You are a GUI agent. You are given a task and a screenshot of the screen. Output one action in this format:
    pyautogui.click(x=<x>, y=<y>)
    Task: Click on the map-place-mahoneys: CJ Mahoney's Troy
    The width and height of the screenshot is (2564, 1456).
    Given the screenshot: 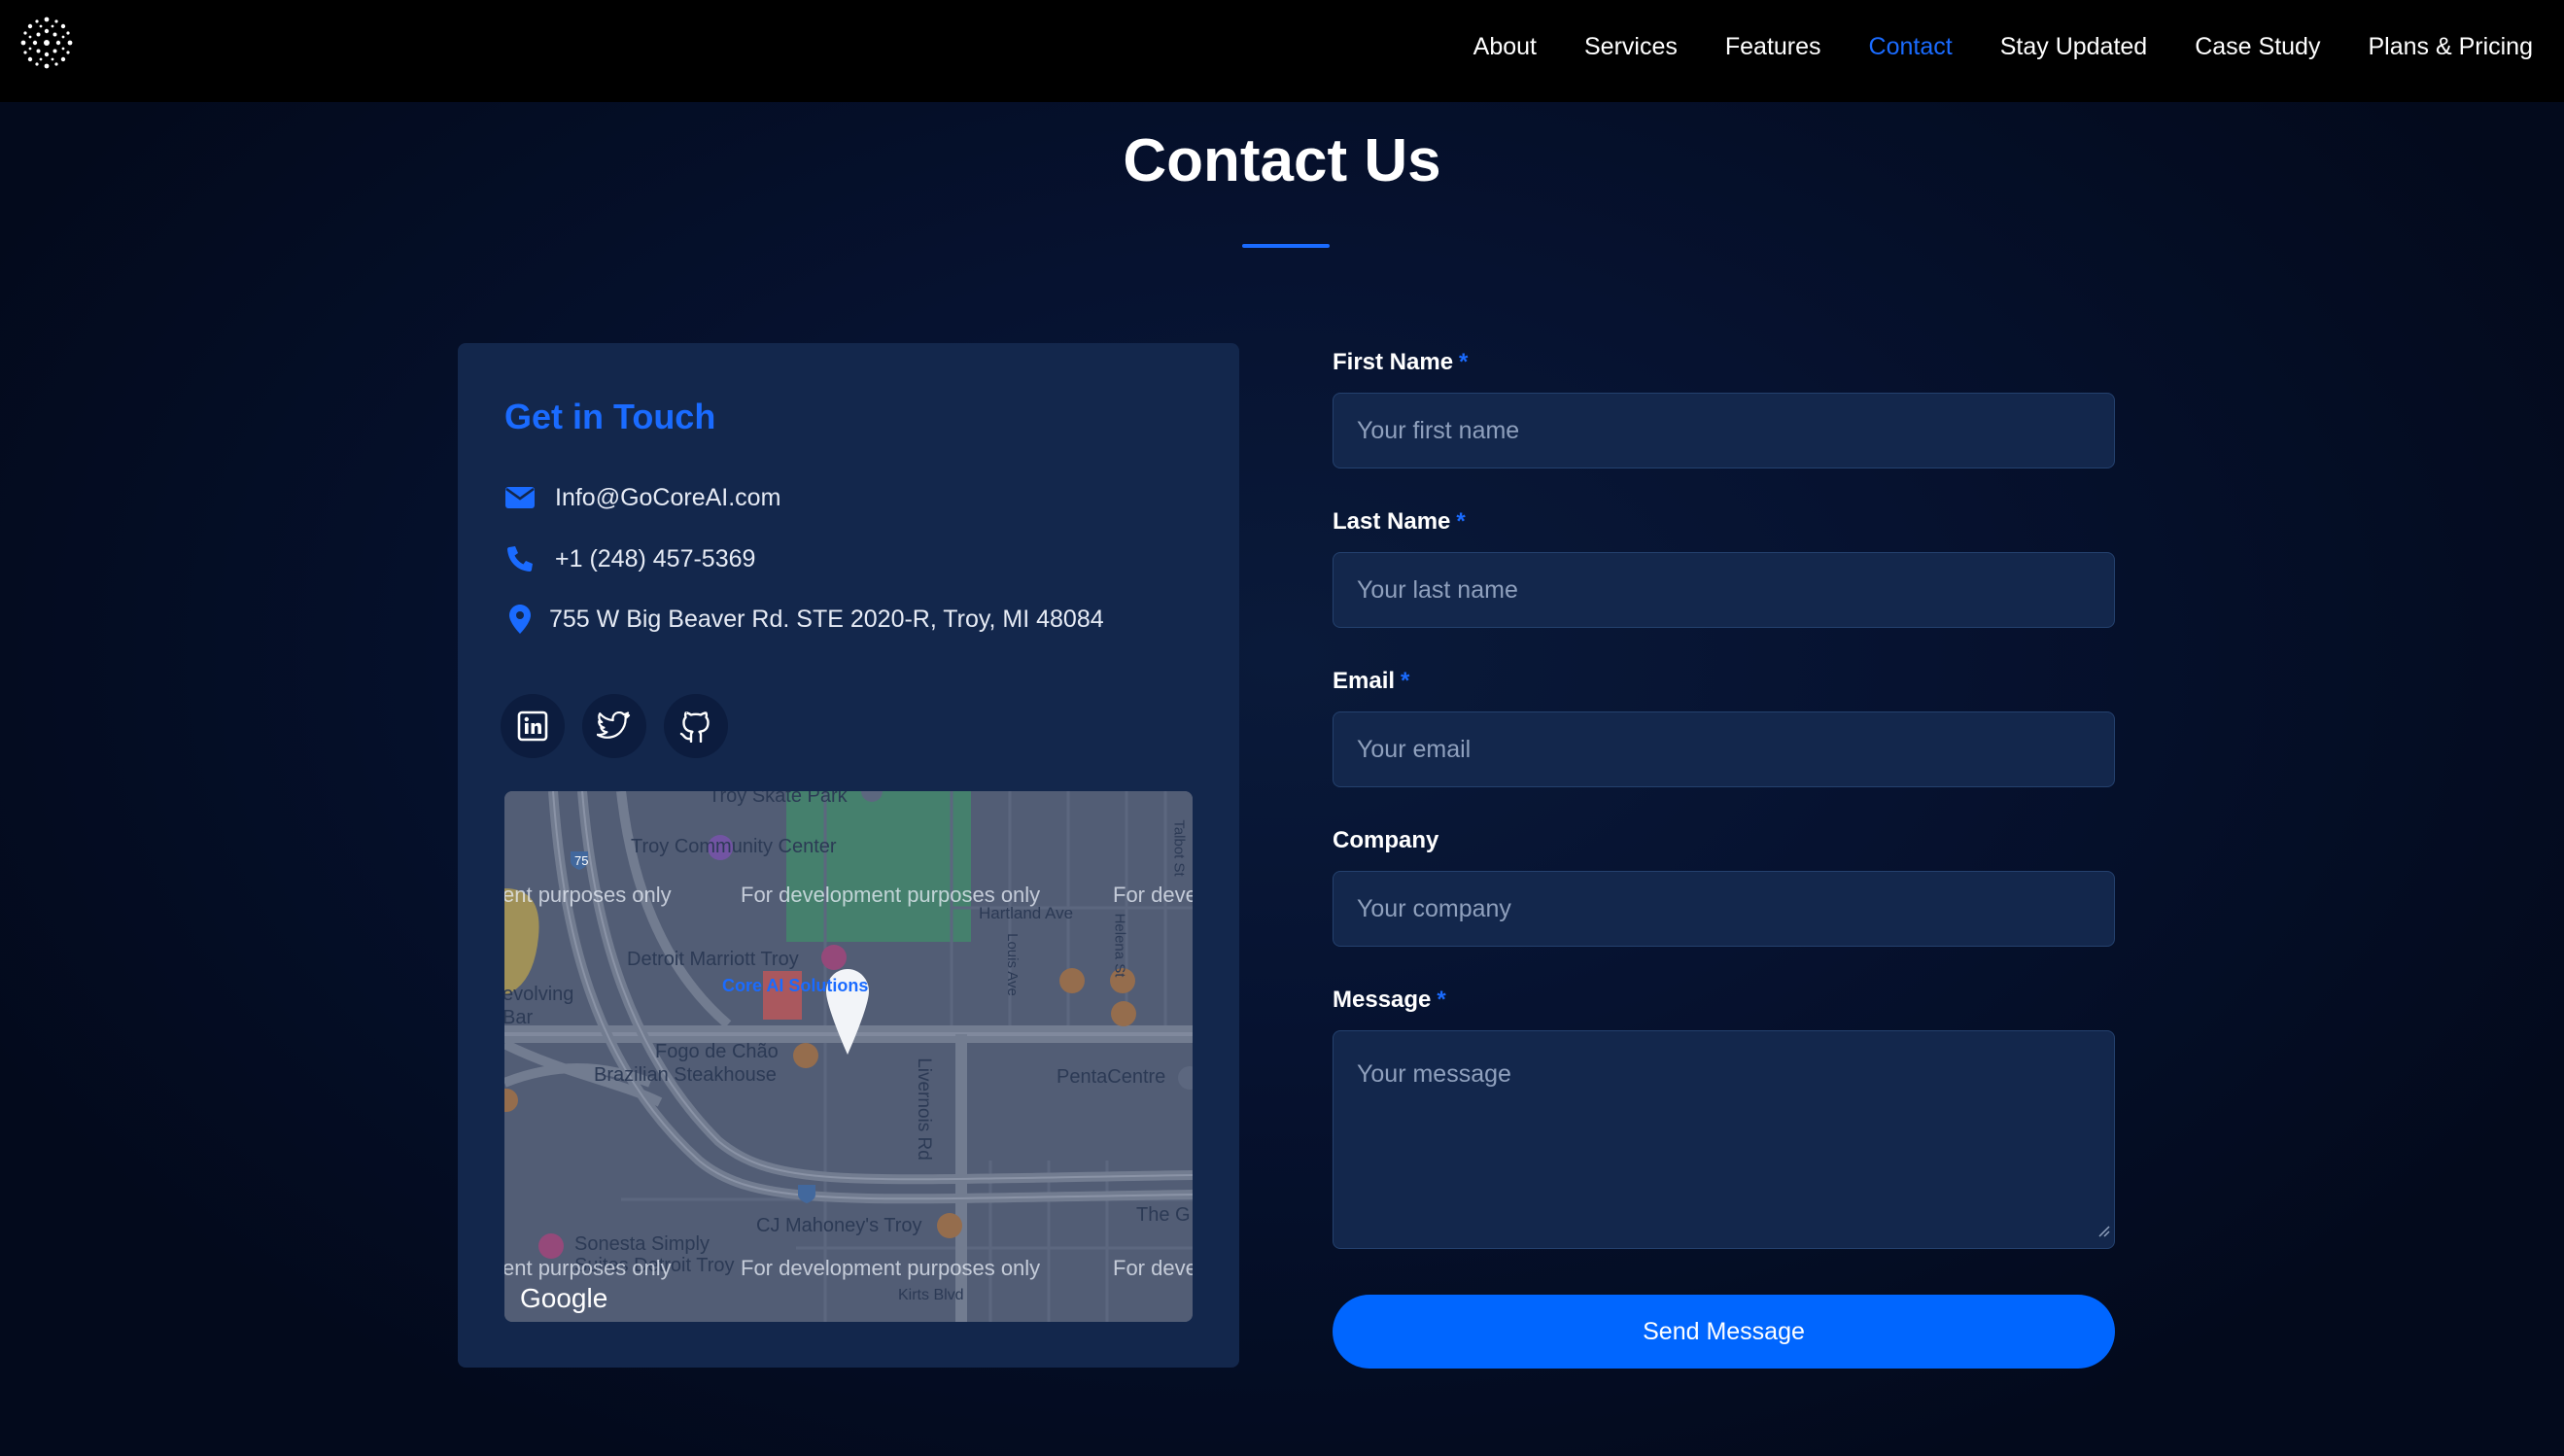 What is the action you would take?
    pyautogui.click(x=839, y=1225)
    